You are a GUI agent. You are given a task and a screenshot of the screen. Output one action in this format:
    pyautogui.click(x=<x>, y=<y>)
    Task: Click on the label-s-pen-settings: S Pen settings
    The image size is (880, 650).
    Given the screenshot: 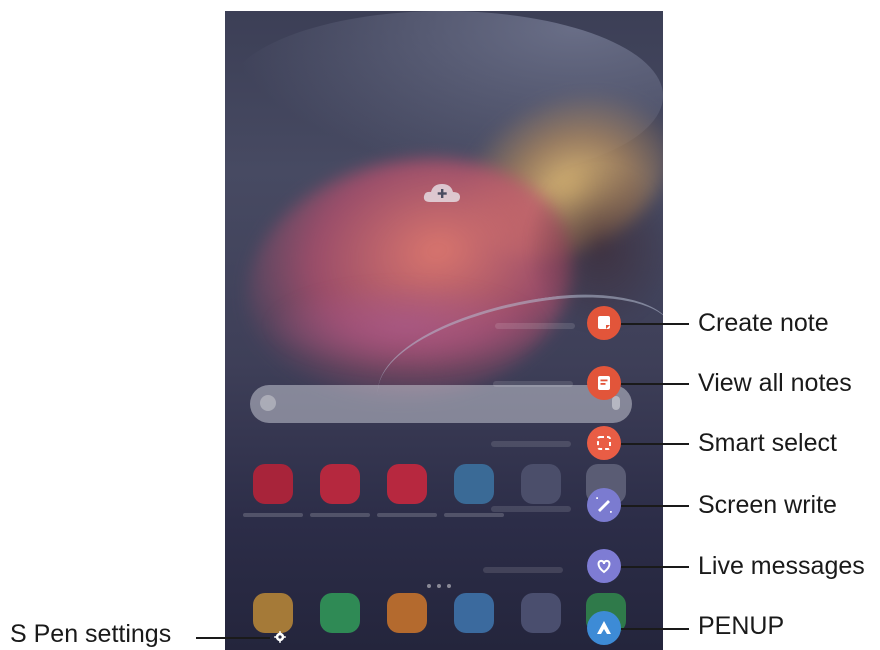 What is the action you would take?
    pyautogui.click(x=91, y=634)
    